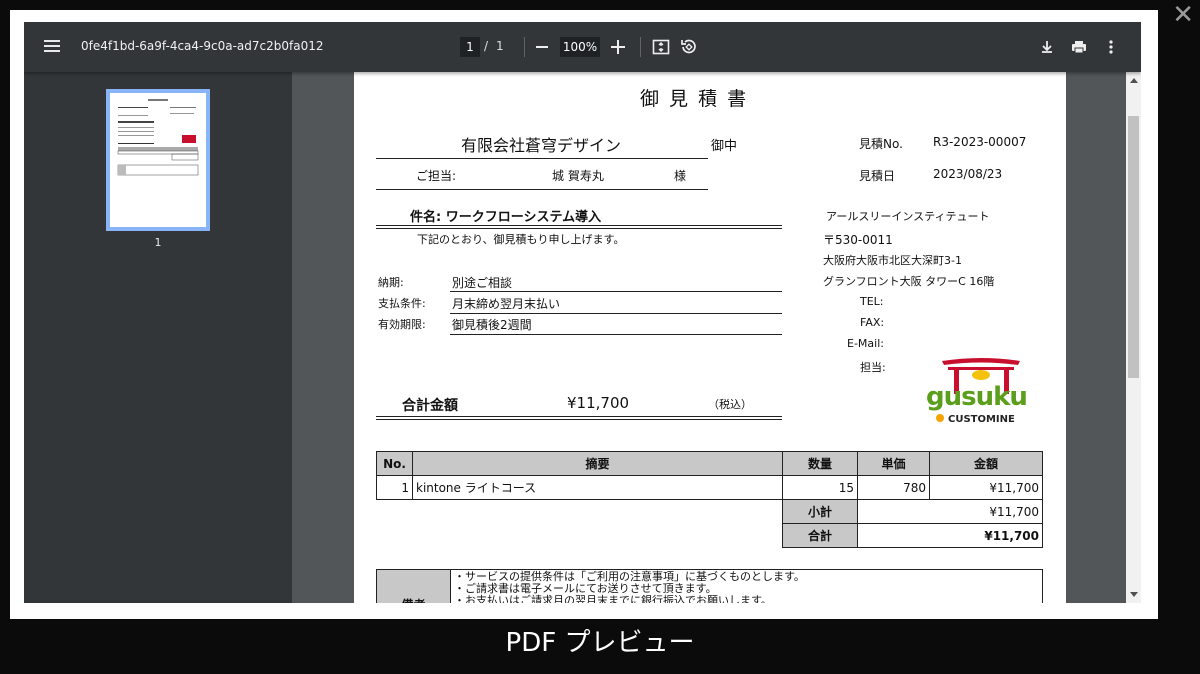 The width and height of the screenshot is (1200, 674). Describe the element at coordinates (968, 174) in the screenshot. I see `estimate-date: 2023/08/23` at that location.